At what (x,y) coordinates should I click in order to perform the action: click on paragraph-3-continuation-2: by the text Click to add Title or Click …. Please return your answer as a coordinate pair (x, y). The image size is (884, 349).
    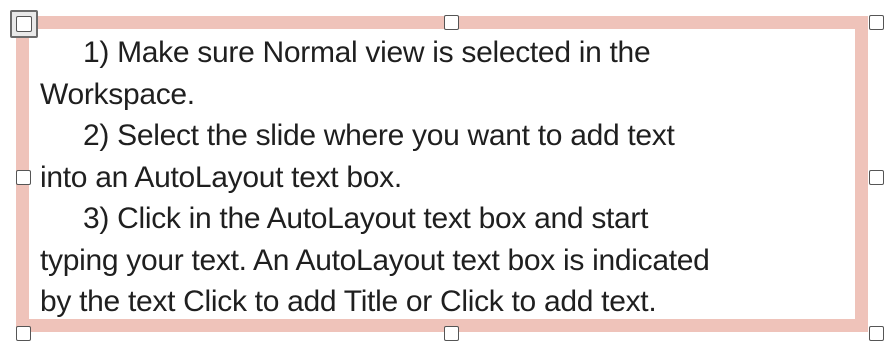
    Looking at the image, I should click on (348, 301).